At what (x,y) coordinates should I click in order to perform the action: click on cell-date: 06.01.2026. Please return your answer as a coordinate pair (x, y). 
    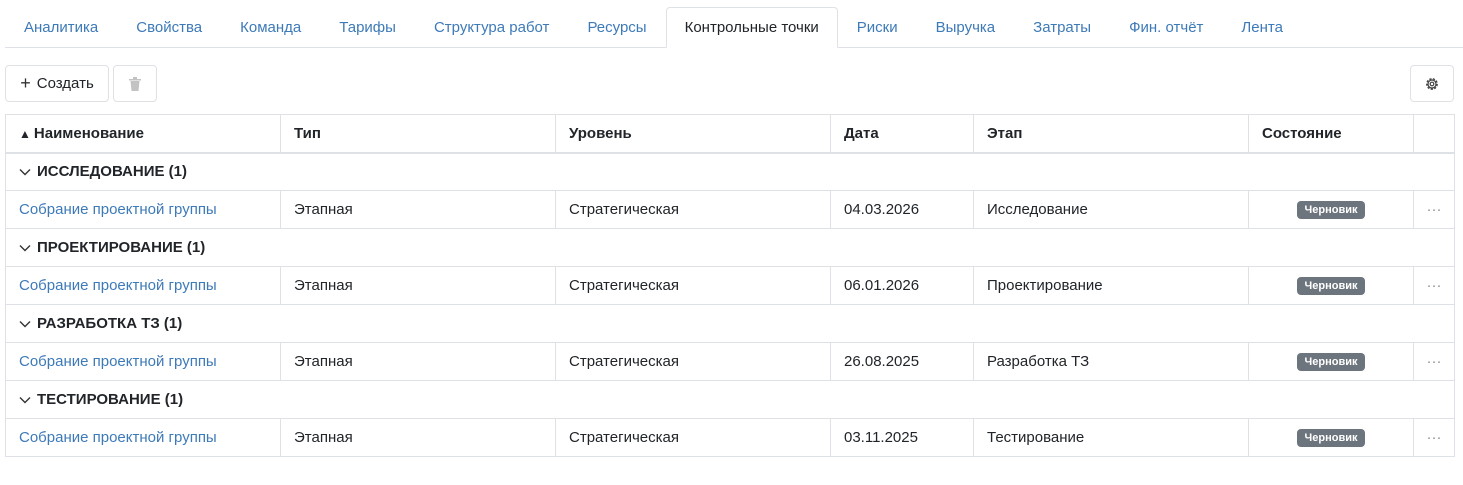
    Looking at the image, I should click on (902, 285).